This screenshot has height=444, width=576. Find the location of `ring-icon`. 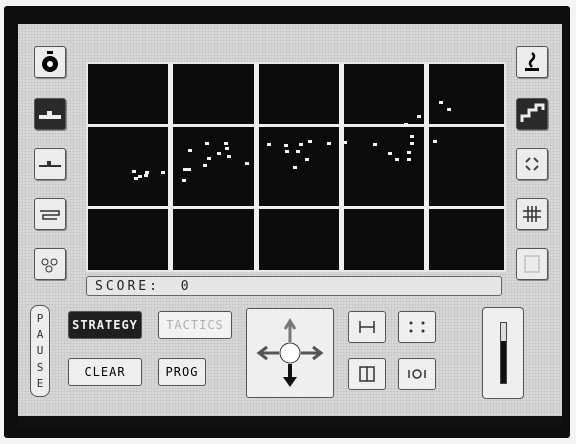

ring-icon is located at coordinates (417, 374).